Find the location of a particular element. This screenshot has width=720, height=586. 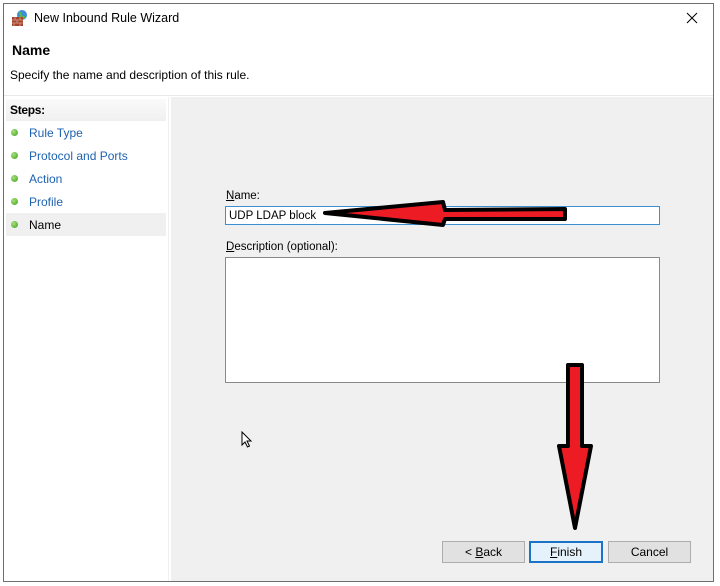

name-input is located at coordinates (442, 215).